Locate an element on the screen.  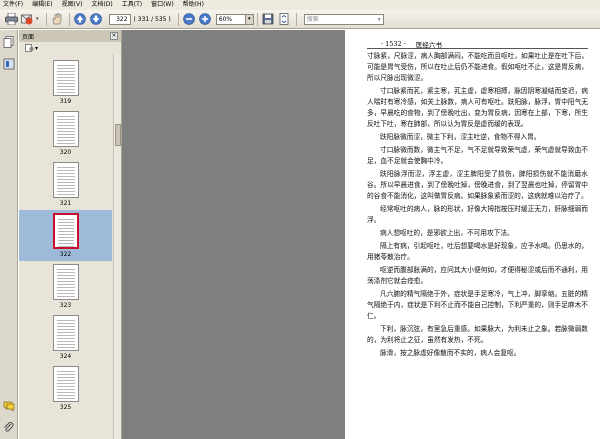
print-icon is located at coordinates (11, 19).